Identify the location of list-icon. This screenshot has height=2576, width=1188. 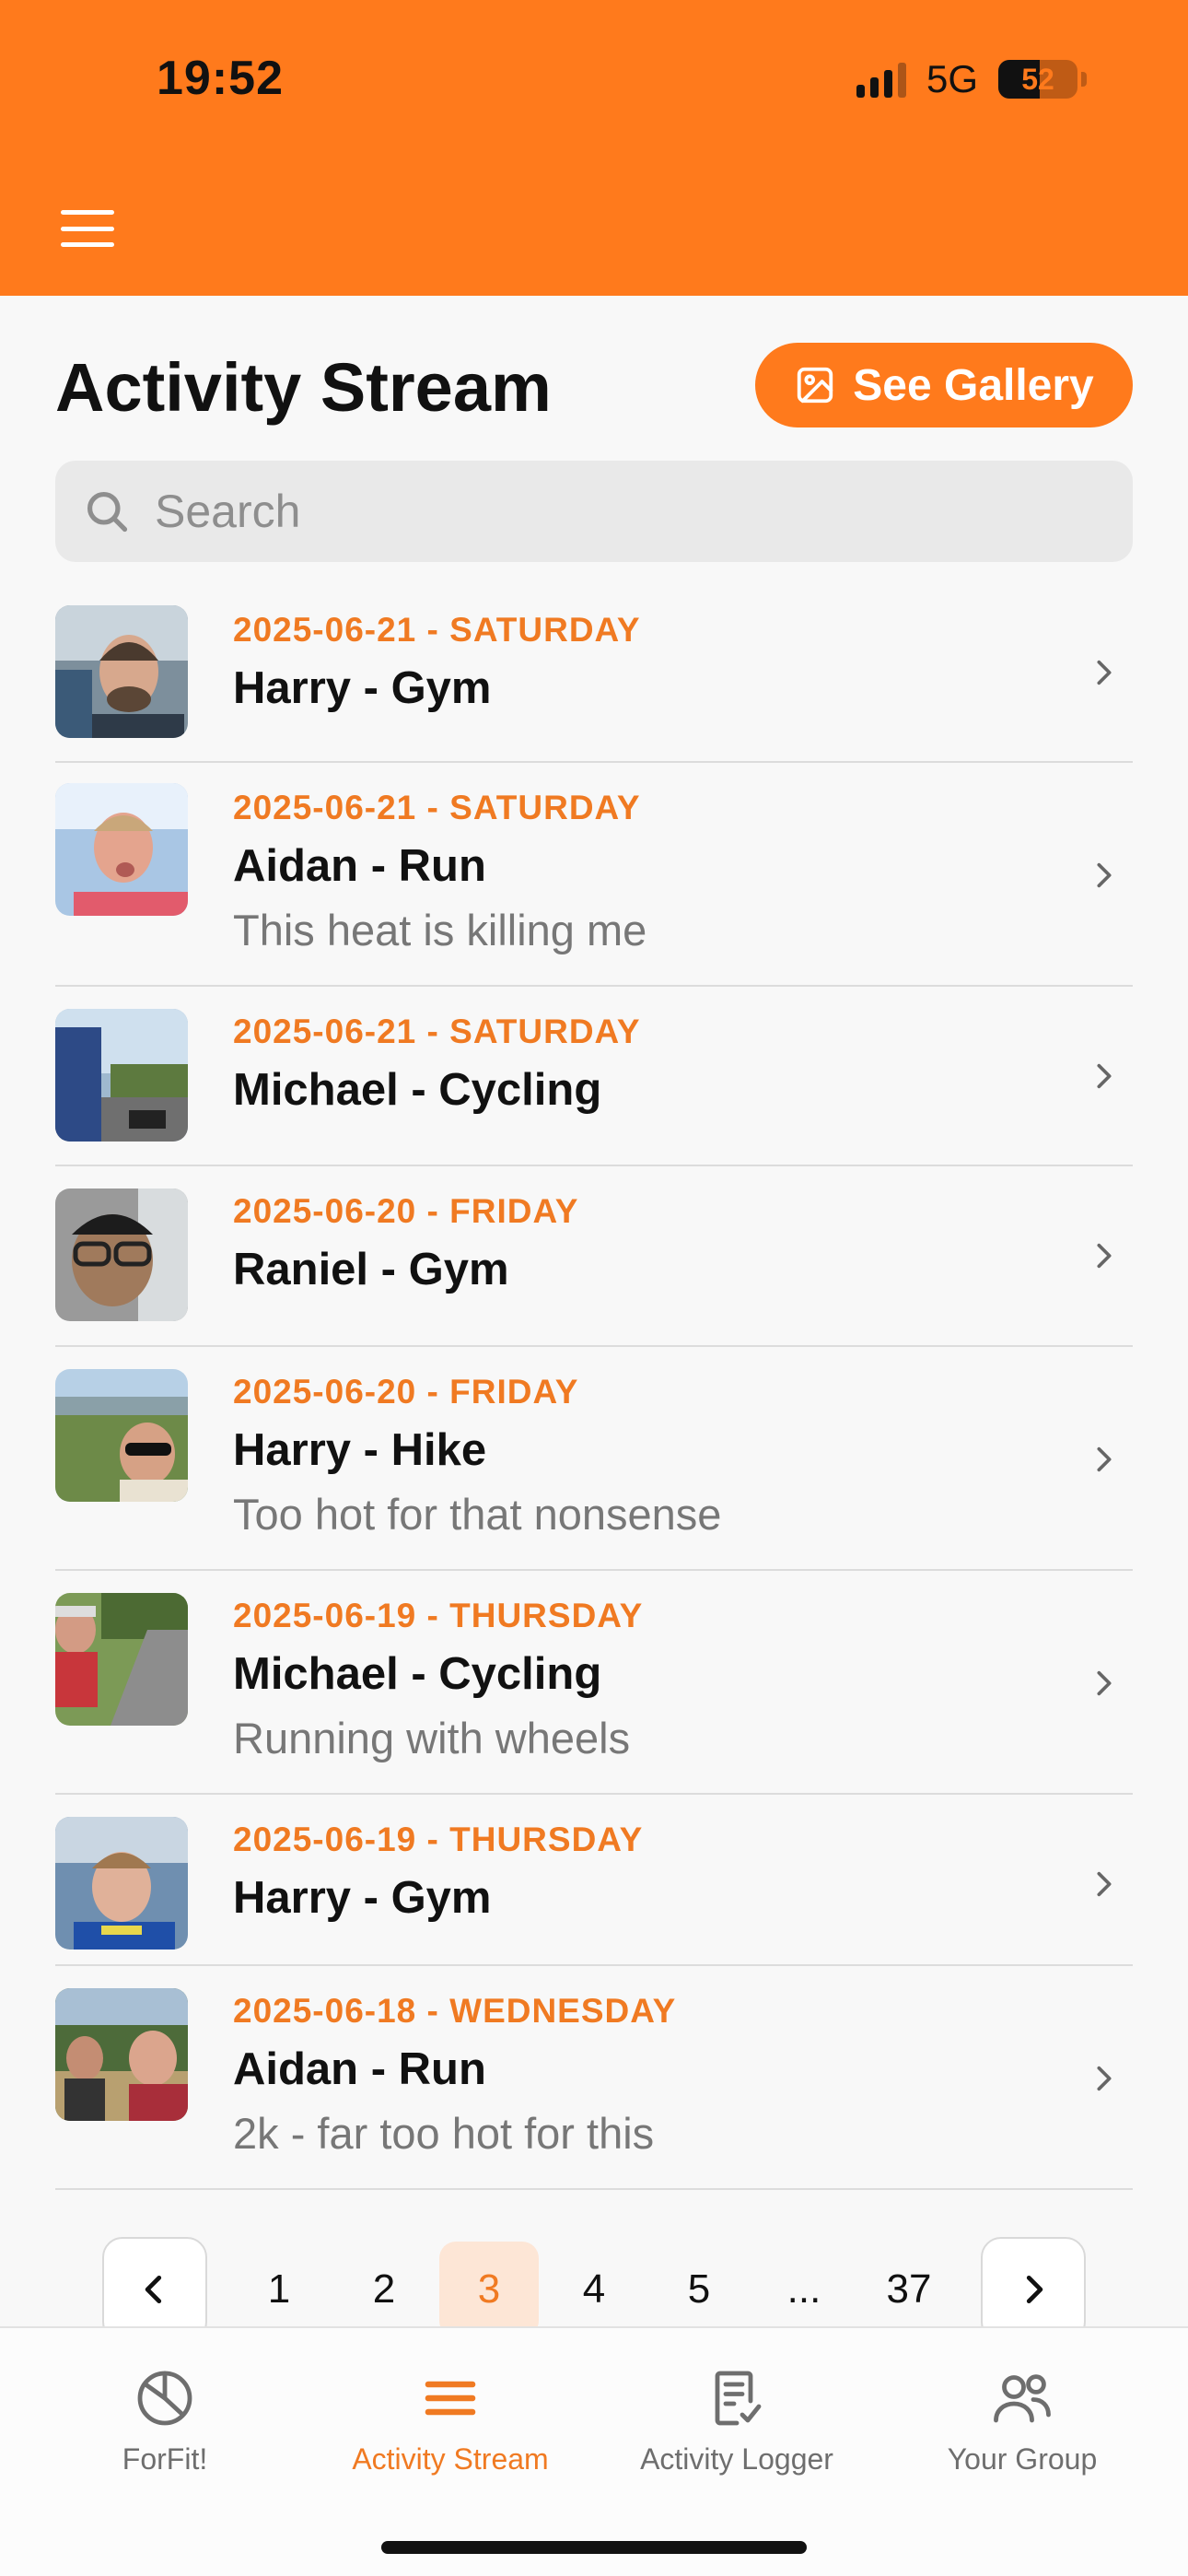
(451, 2398).